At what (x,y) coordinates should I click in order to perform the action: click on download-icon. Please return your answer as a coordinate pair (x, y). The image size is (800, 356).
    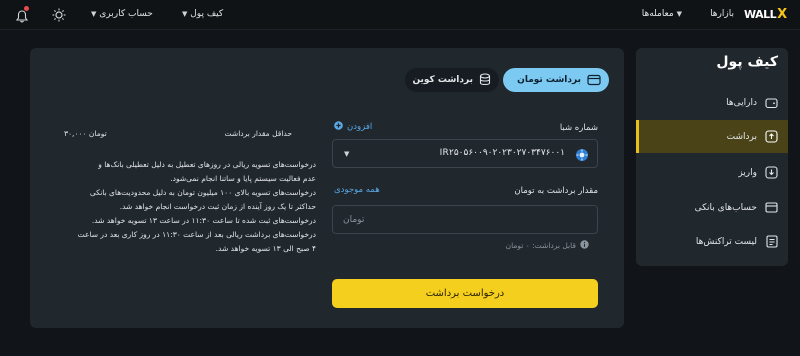
    Looking at the image, I should click on (771, 172).